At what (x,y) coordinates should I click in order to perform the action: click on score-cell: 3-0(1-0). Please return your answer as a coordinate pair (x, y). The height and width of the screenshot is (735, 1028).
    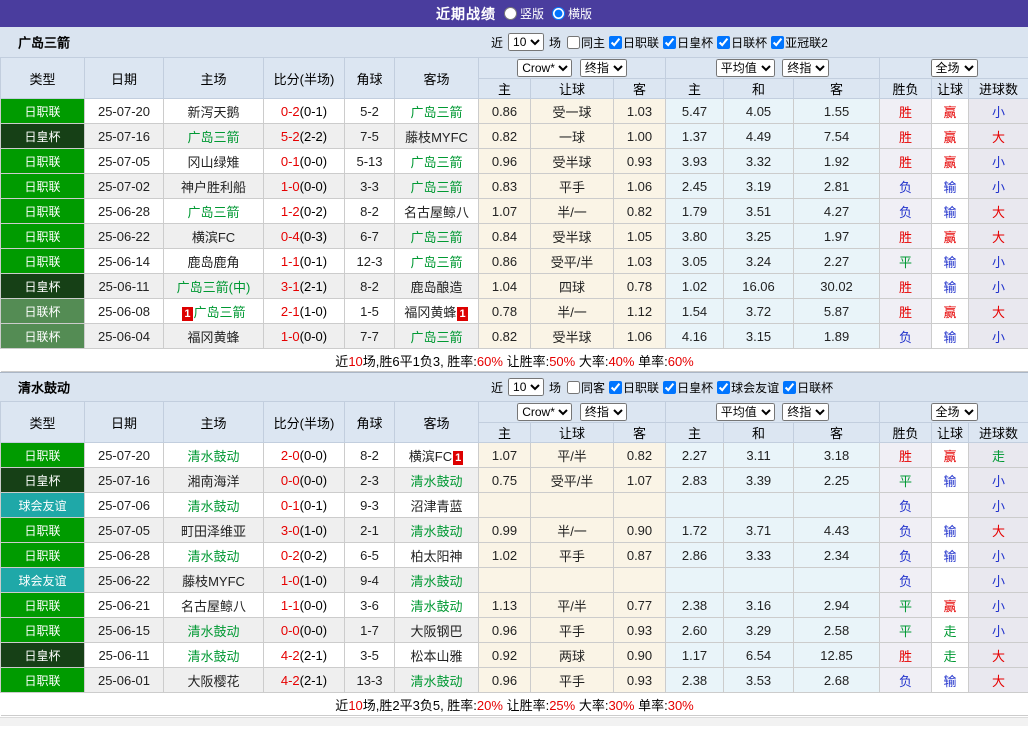
    Looking at the image, I should click on (304, 530).